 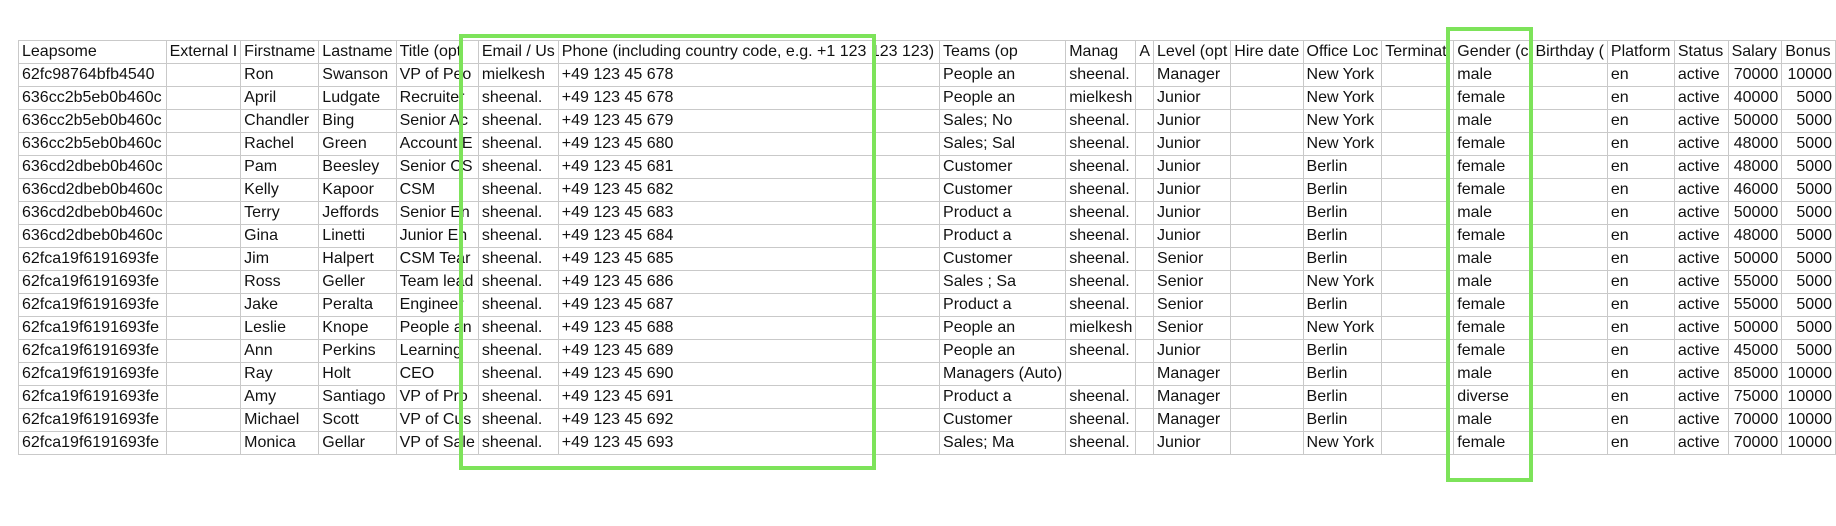 I want to click on cell-lastname: Knope, so click(x=357, y=328).